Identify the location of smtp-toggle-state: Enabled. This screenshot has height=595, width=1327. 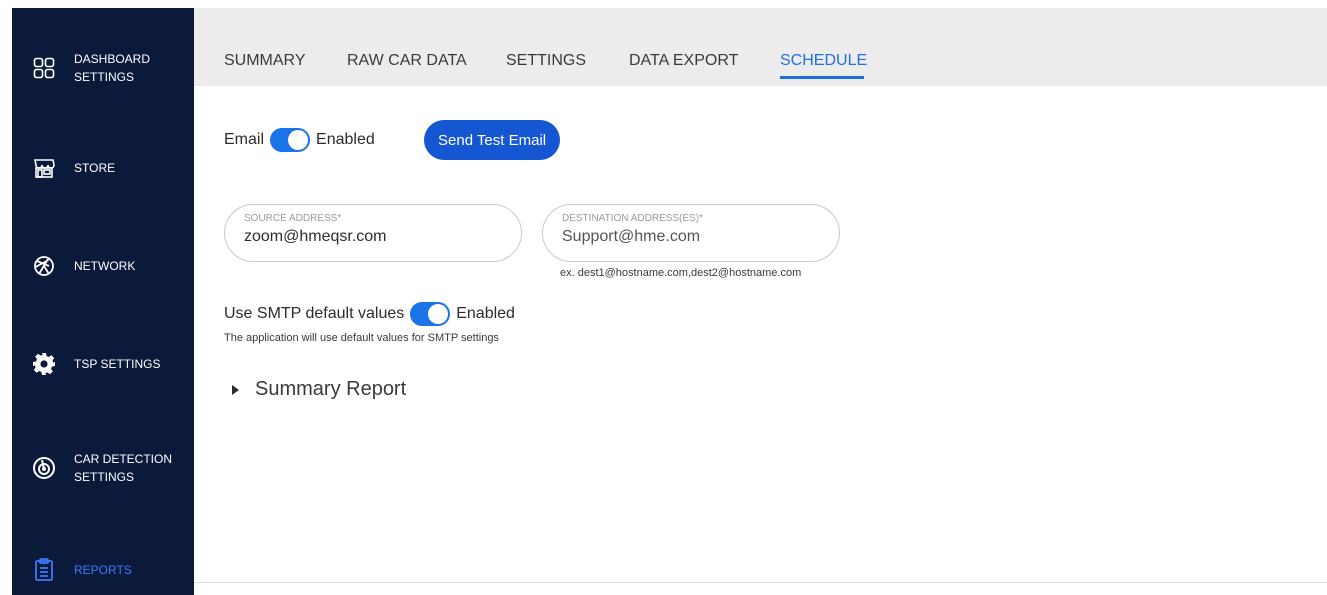
(485, 313).